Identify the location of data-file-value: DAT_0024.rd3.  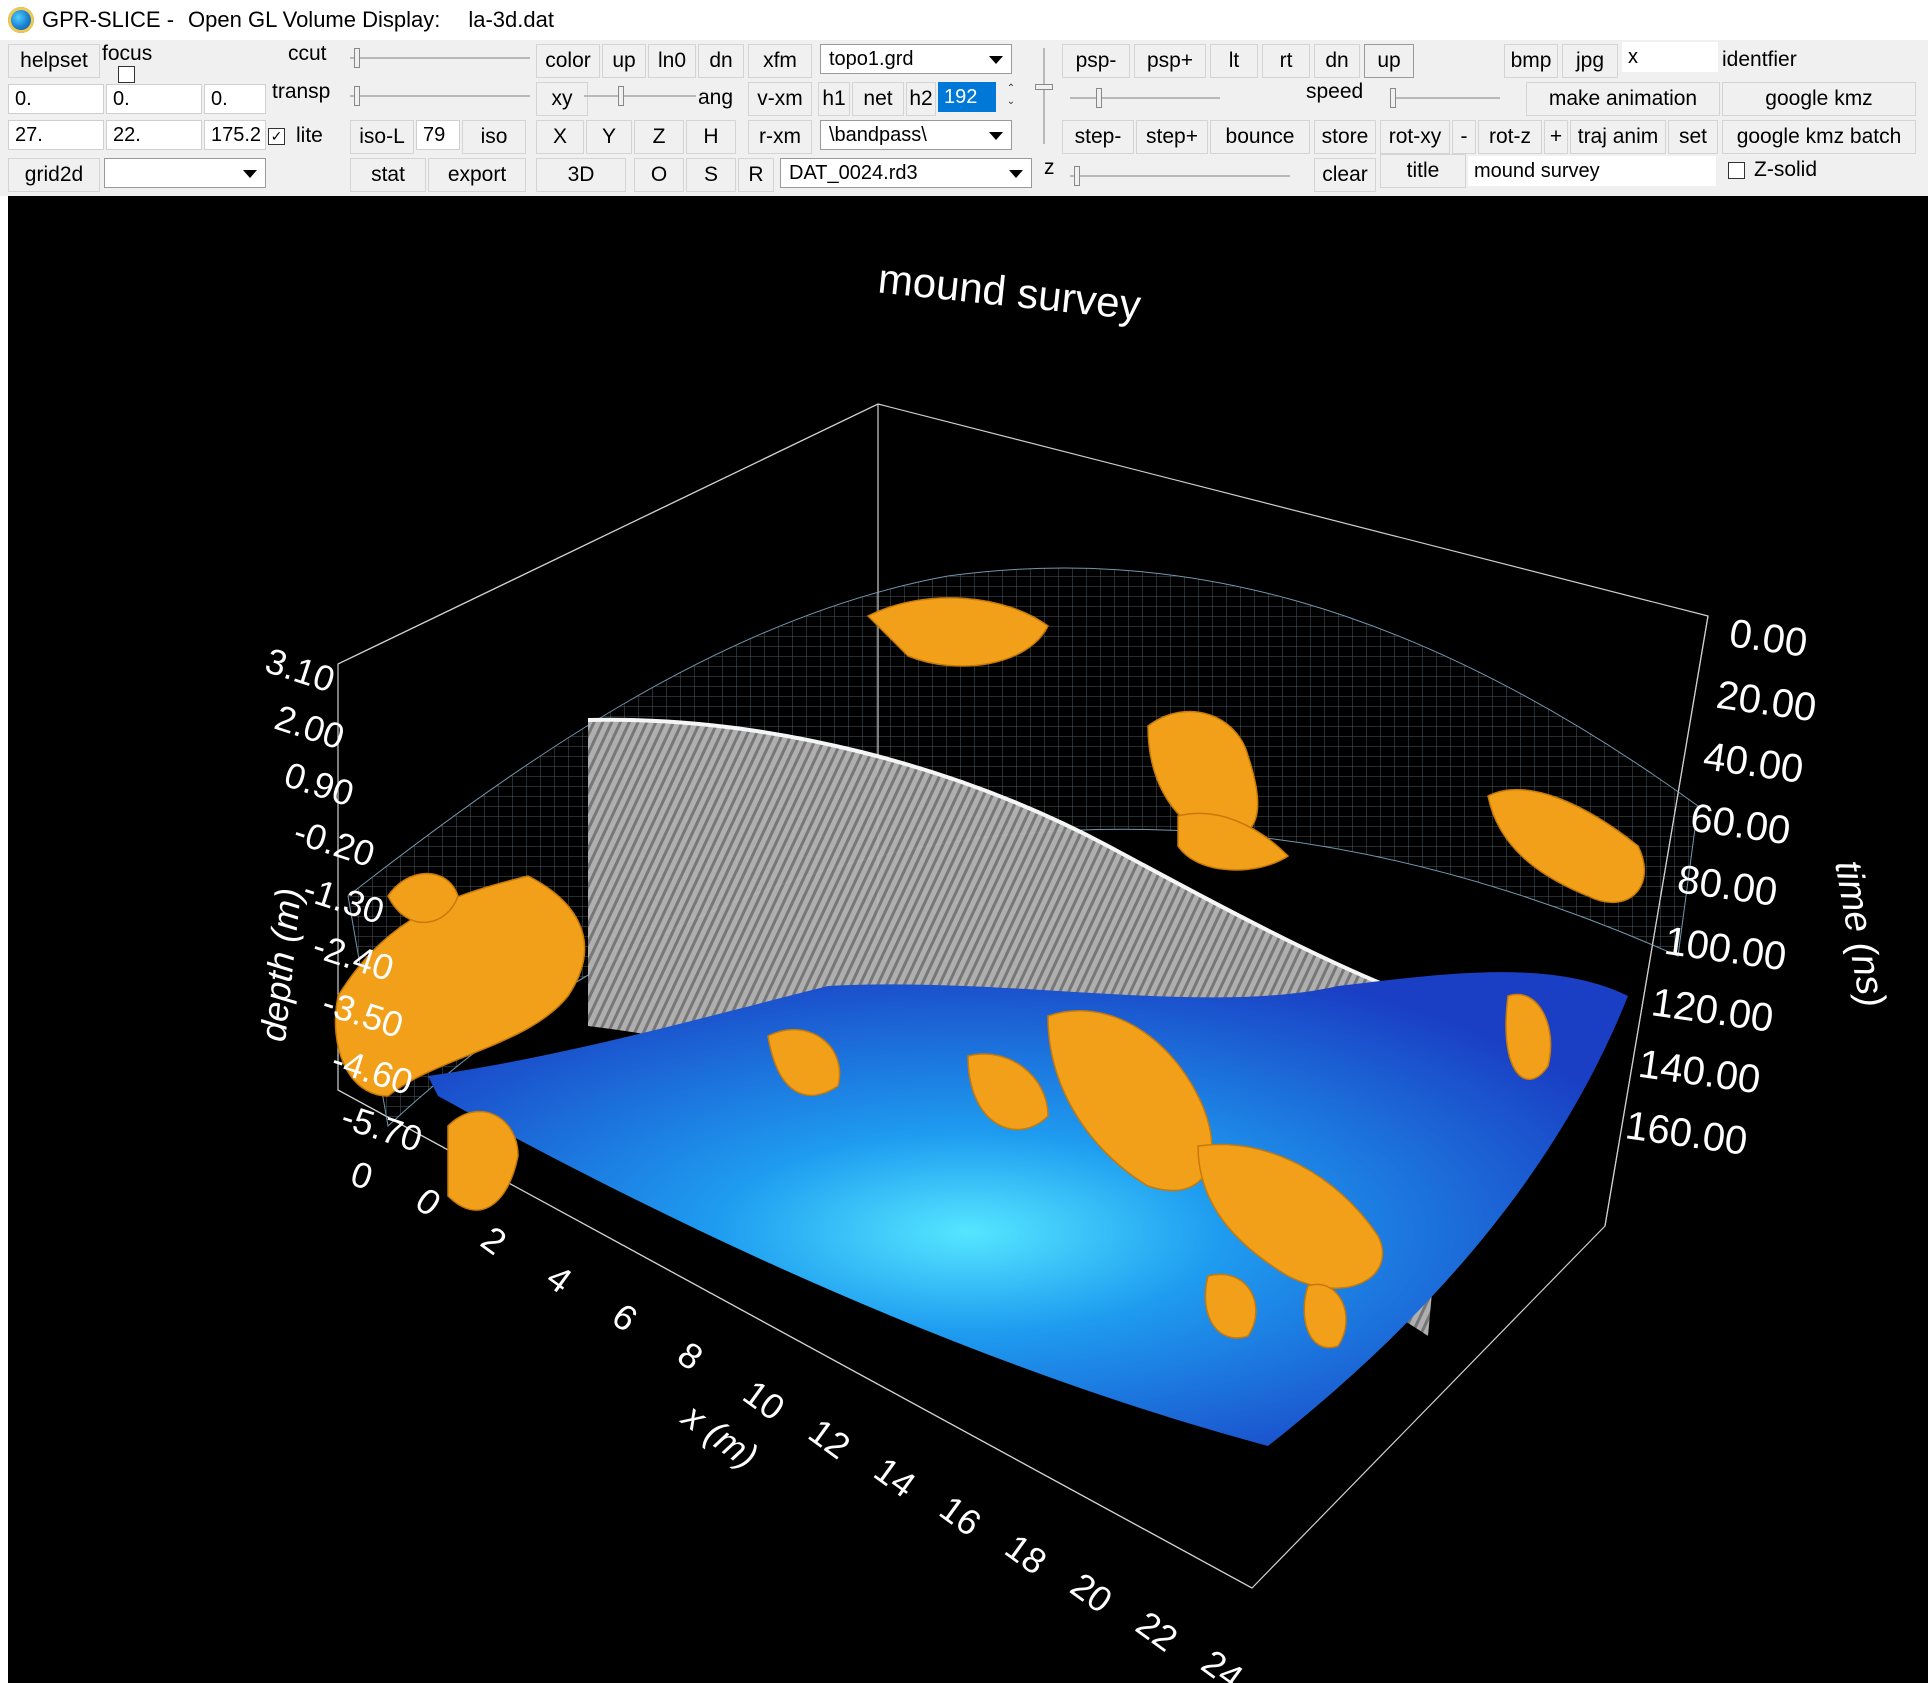
(853, 172).